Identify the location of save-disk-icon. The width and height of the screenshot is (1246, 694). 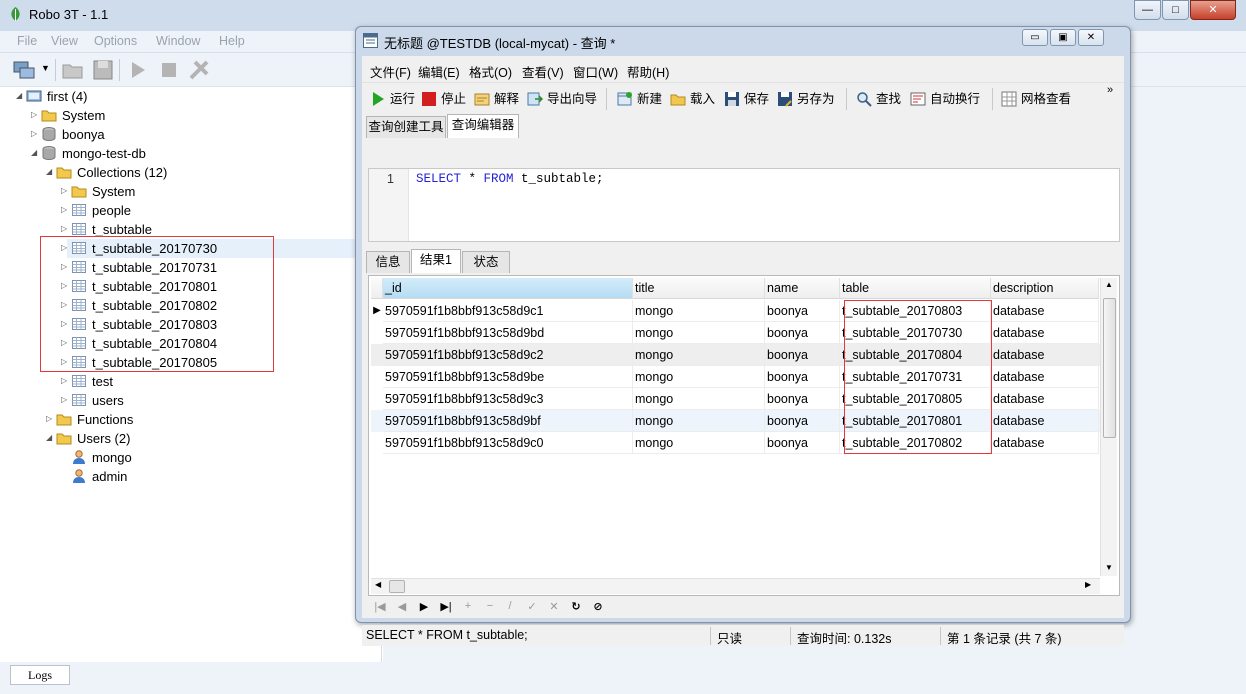
(103, 70).